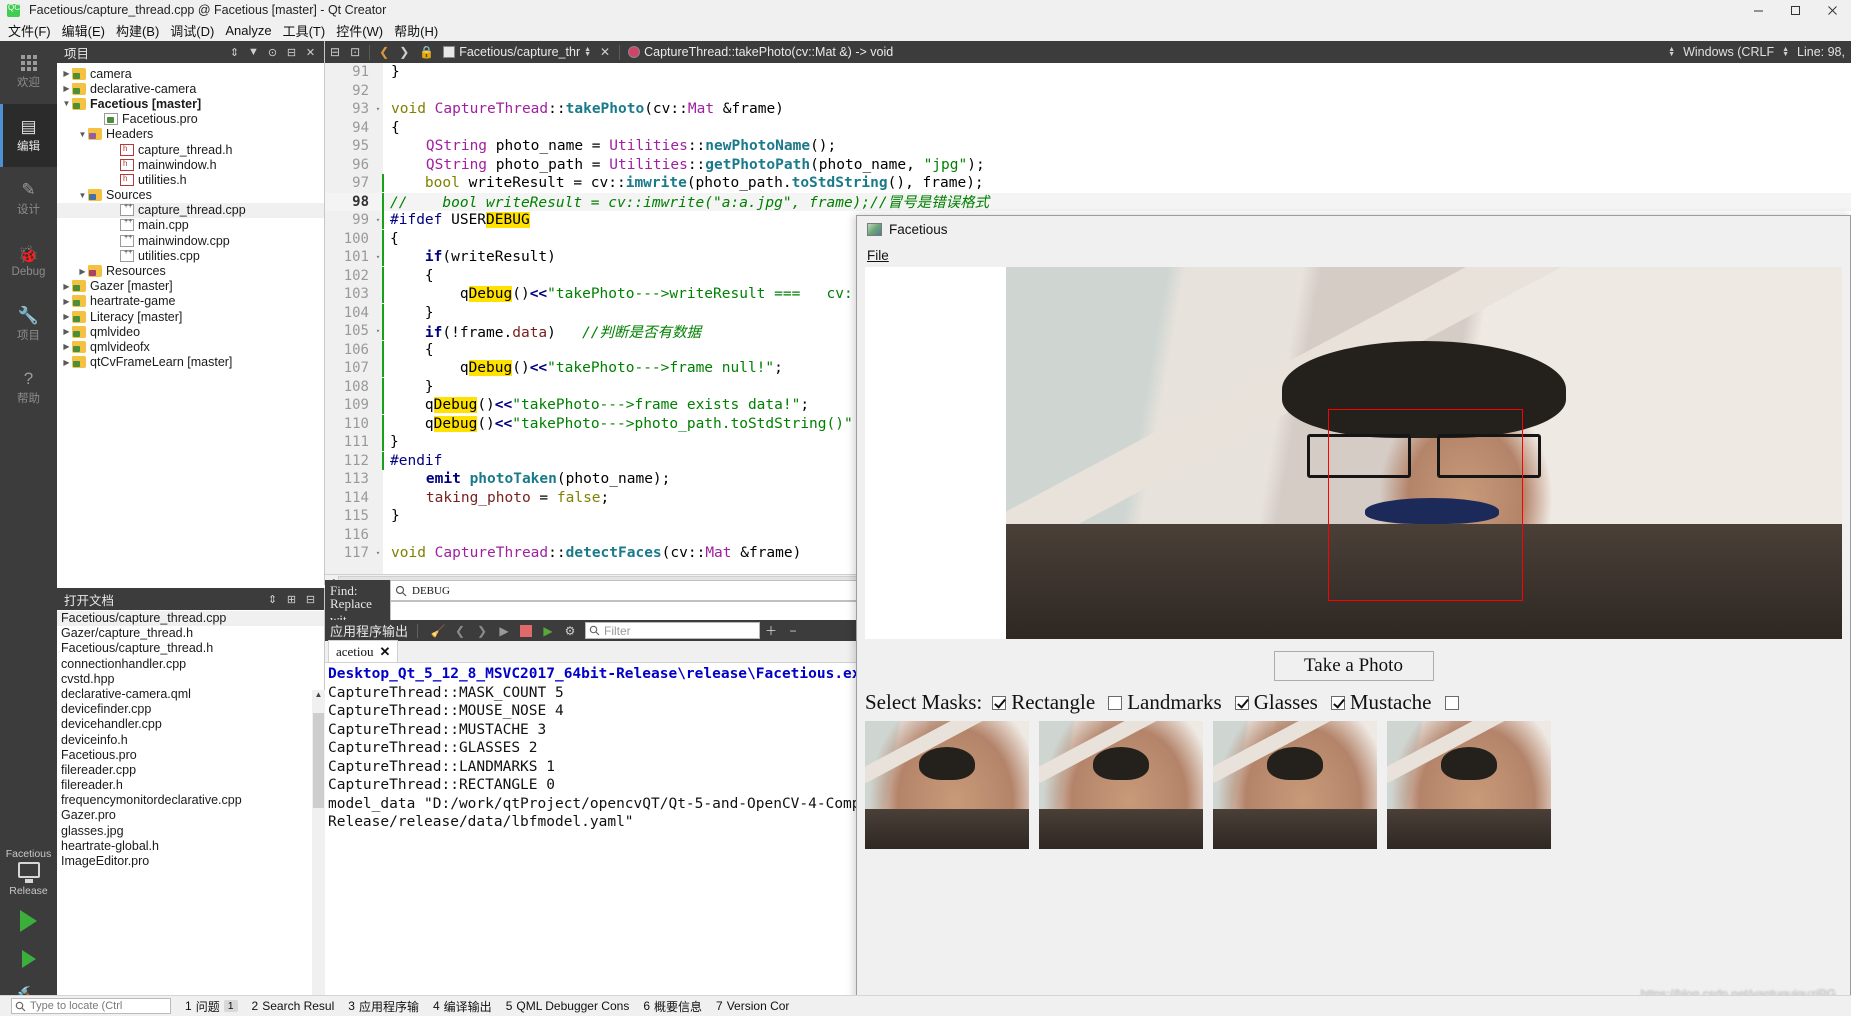 This screenshot has height=1016, width=1851. What do you see at coordinates (190, 119) in the screenshot?
I see `tree-item: Facetious.pro` at bounding box center [190, 119].